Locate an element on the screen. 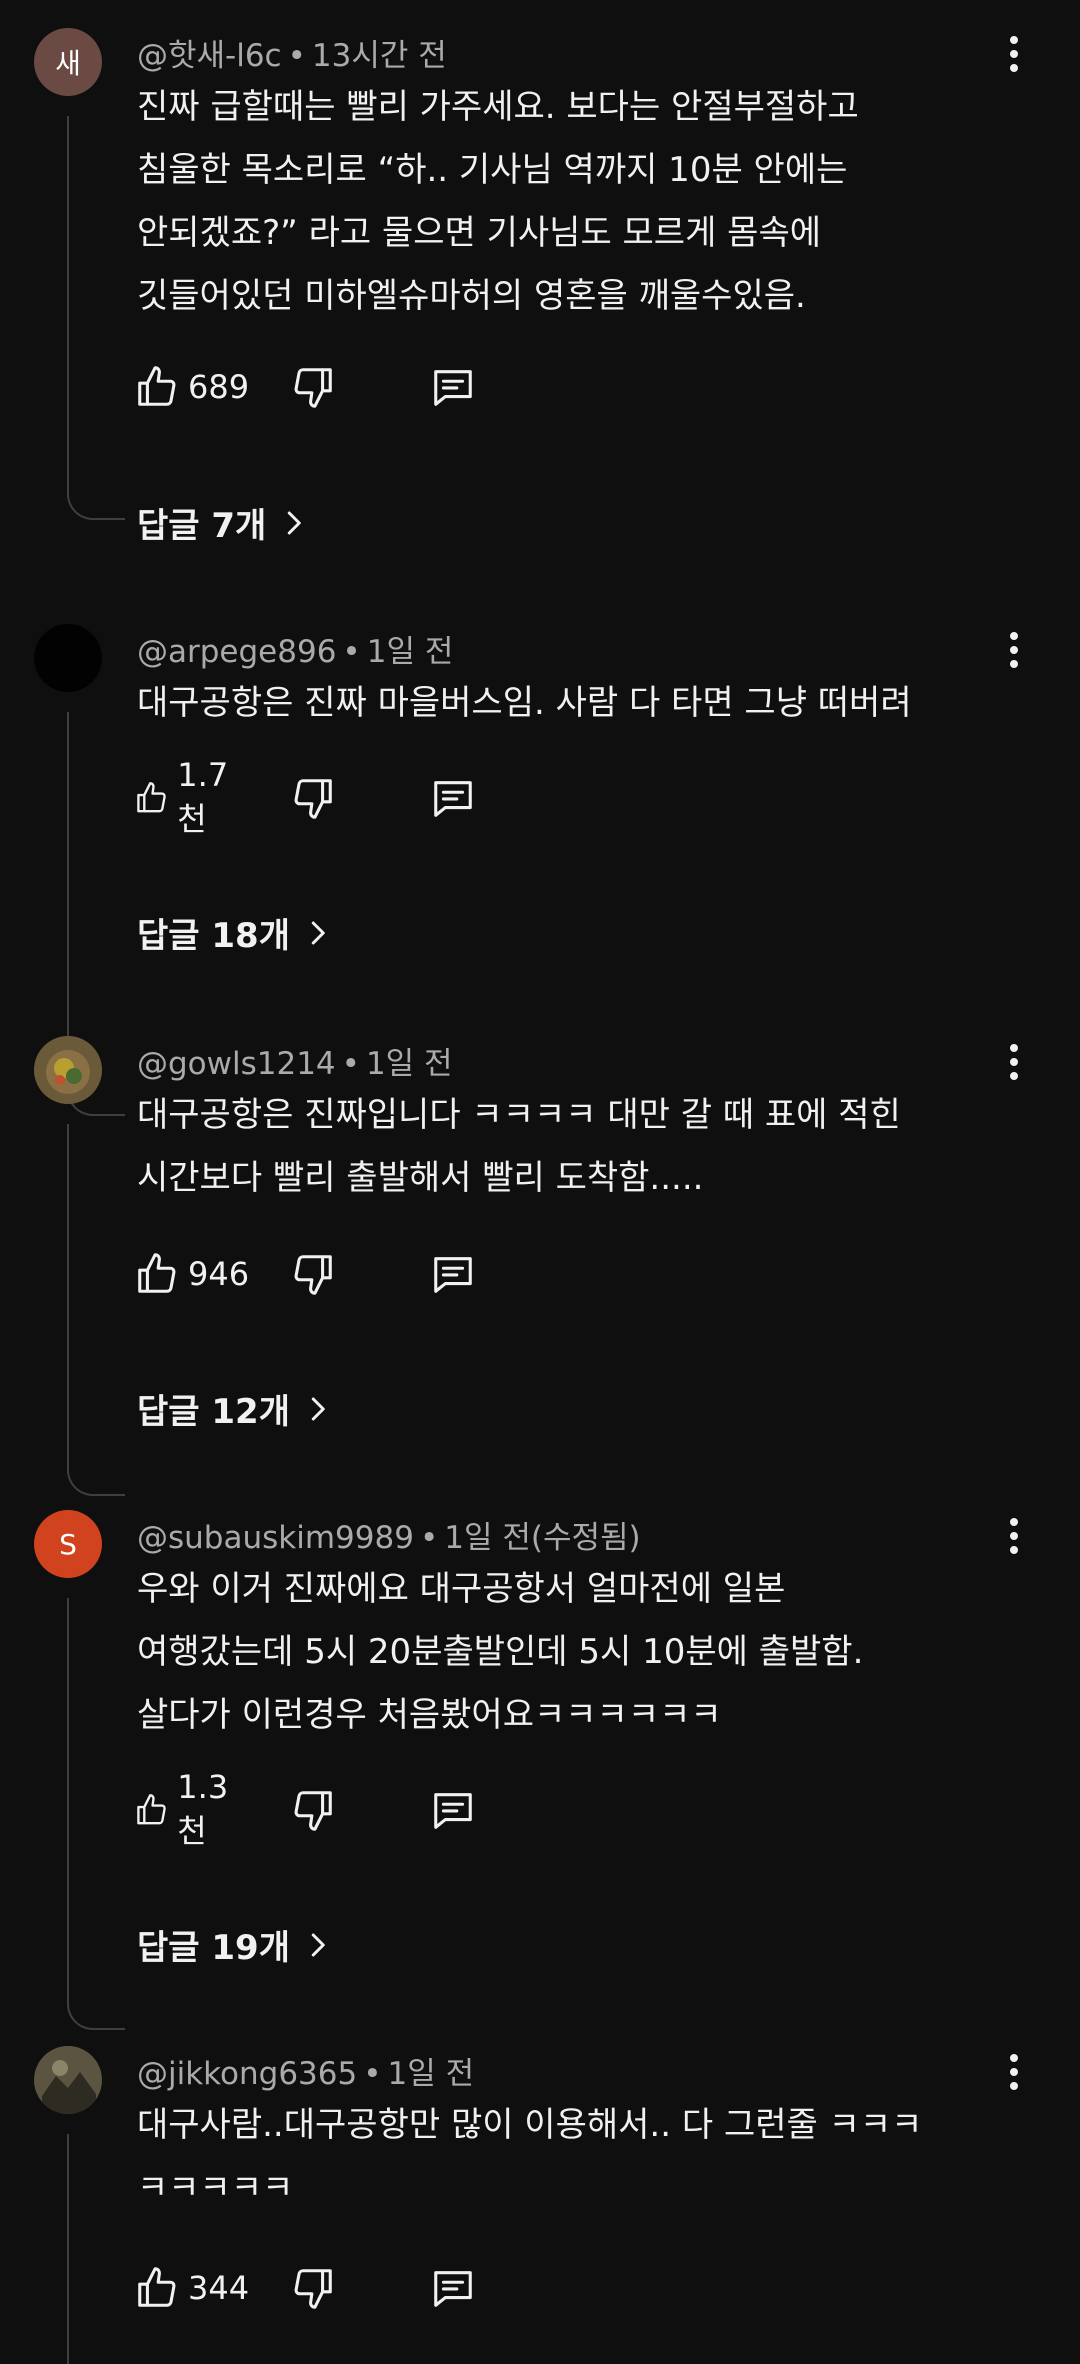 The width and height of the screenshot is (1080, 2364). replies-label: 답글 18개 is located at coordinates (213, 936).